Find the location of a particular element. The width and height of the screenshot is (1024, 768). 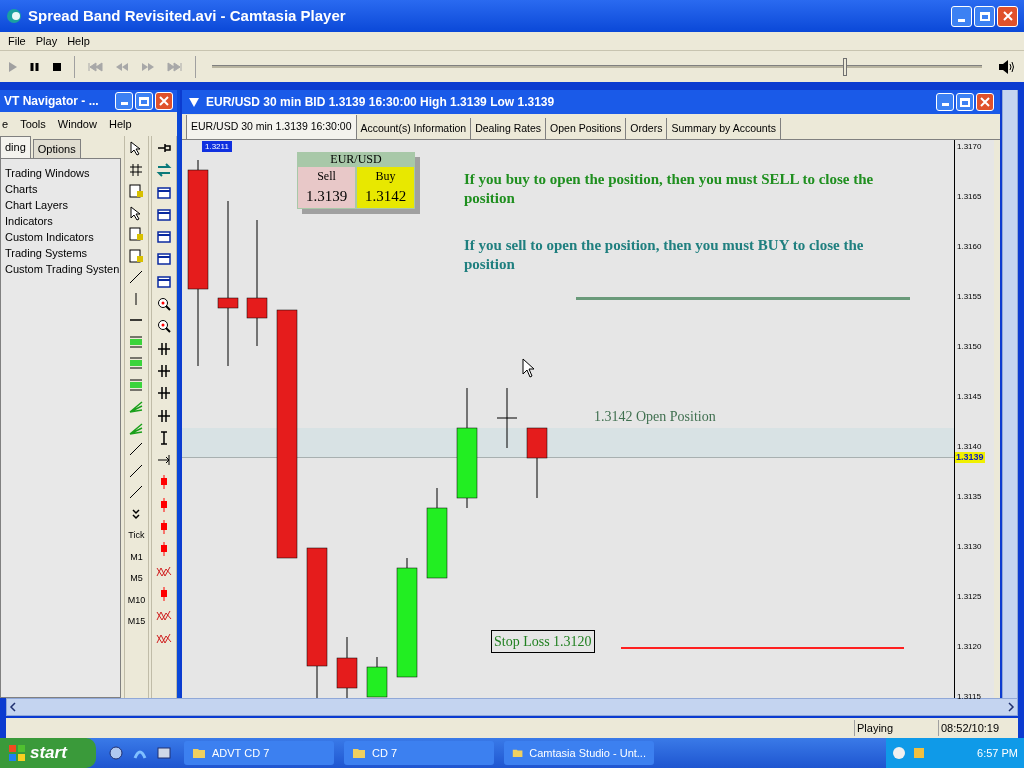

clock: 6:57 PM is located at coordinates (997, 753).